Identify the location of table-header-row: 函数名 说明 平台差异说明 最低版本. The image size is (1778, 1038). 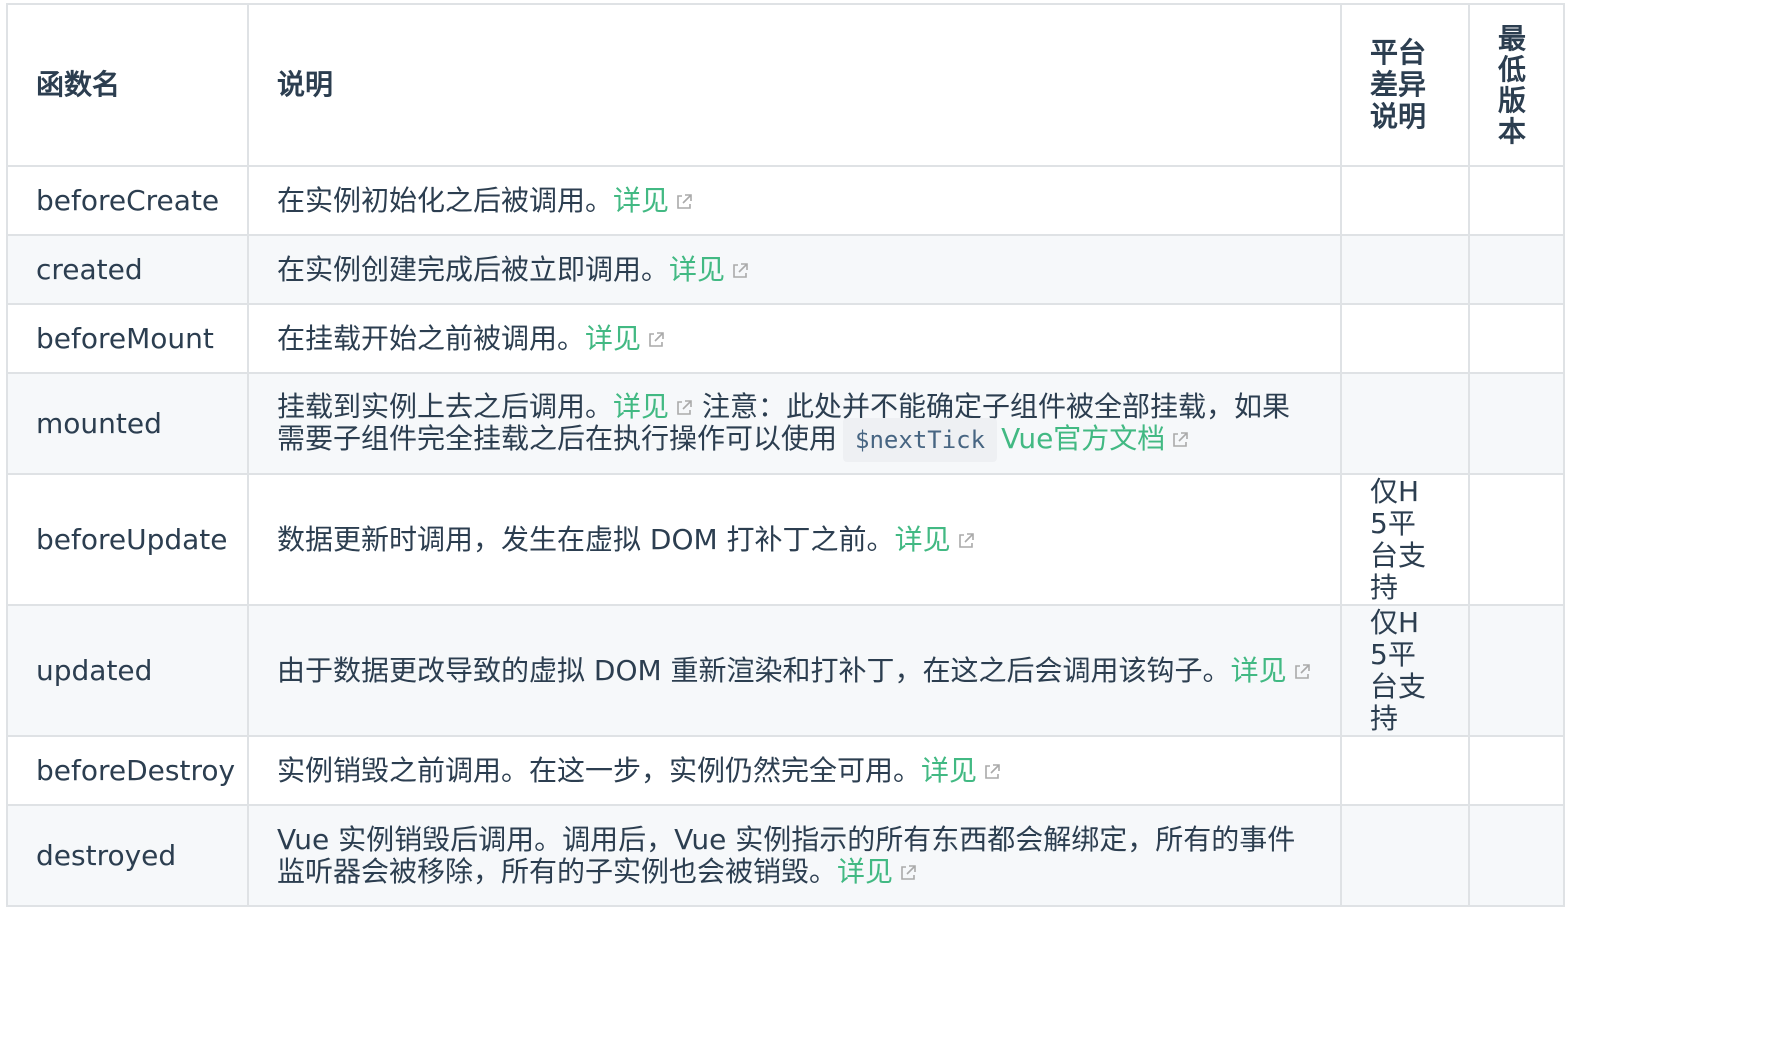
(785, 85).